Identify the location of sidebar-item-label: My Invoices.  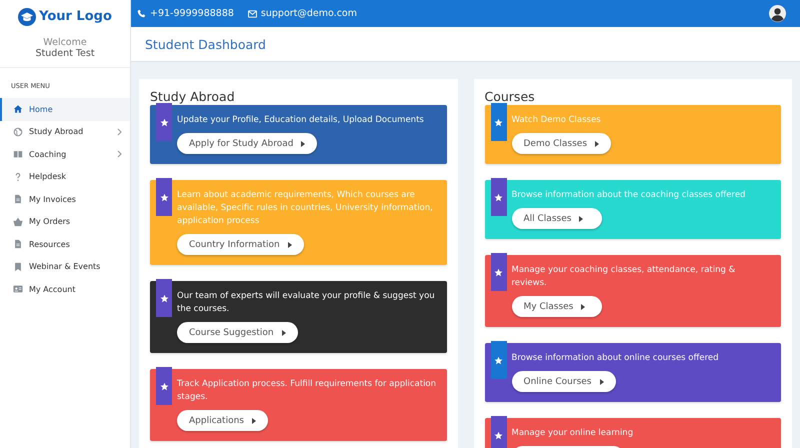
(53, 199).